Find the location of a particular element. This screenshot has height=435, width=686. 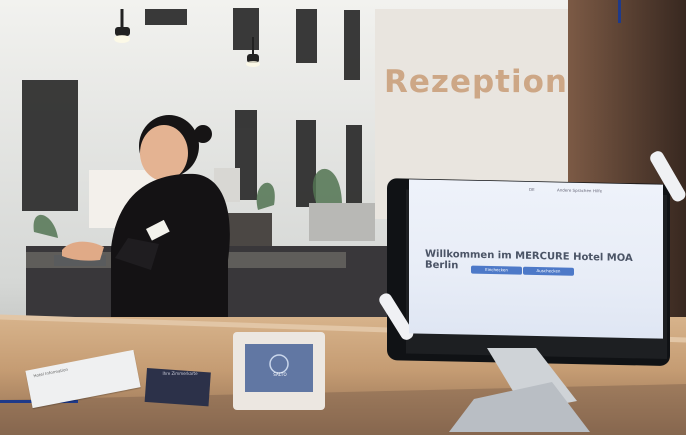

checkout-button: Auschecken is located at coordinates (548, 271).